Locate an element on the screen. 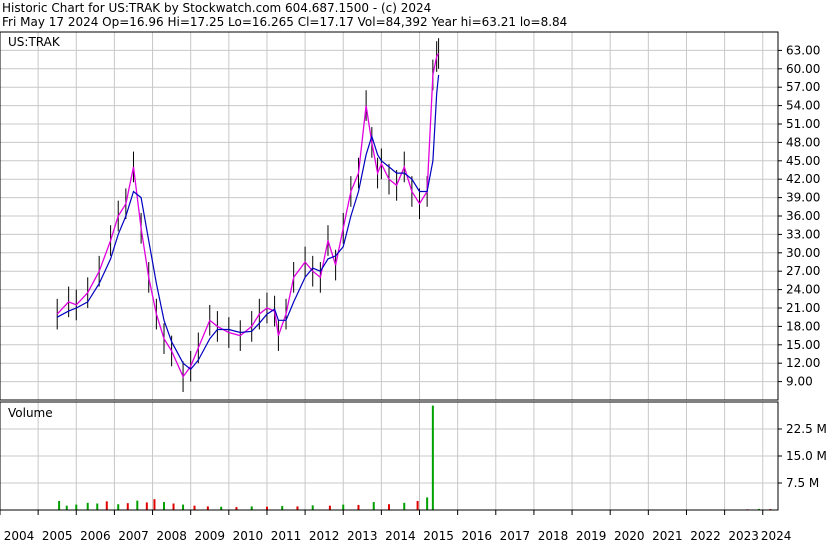  price-tick-label: 27.00 is located at coordinates (803, 271).